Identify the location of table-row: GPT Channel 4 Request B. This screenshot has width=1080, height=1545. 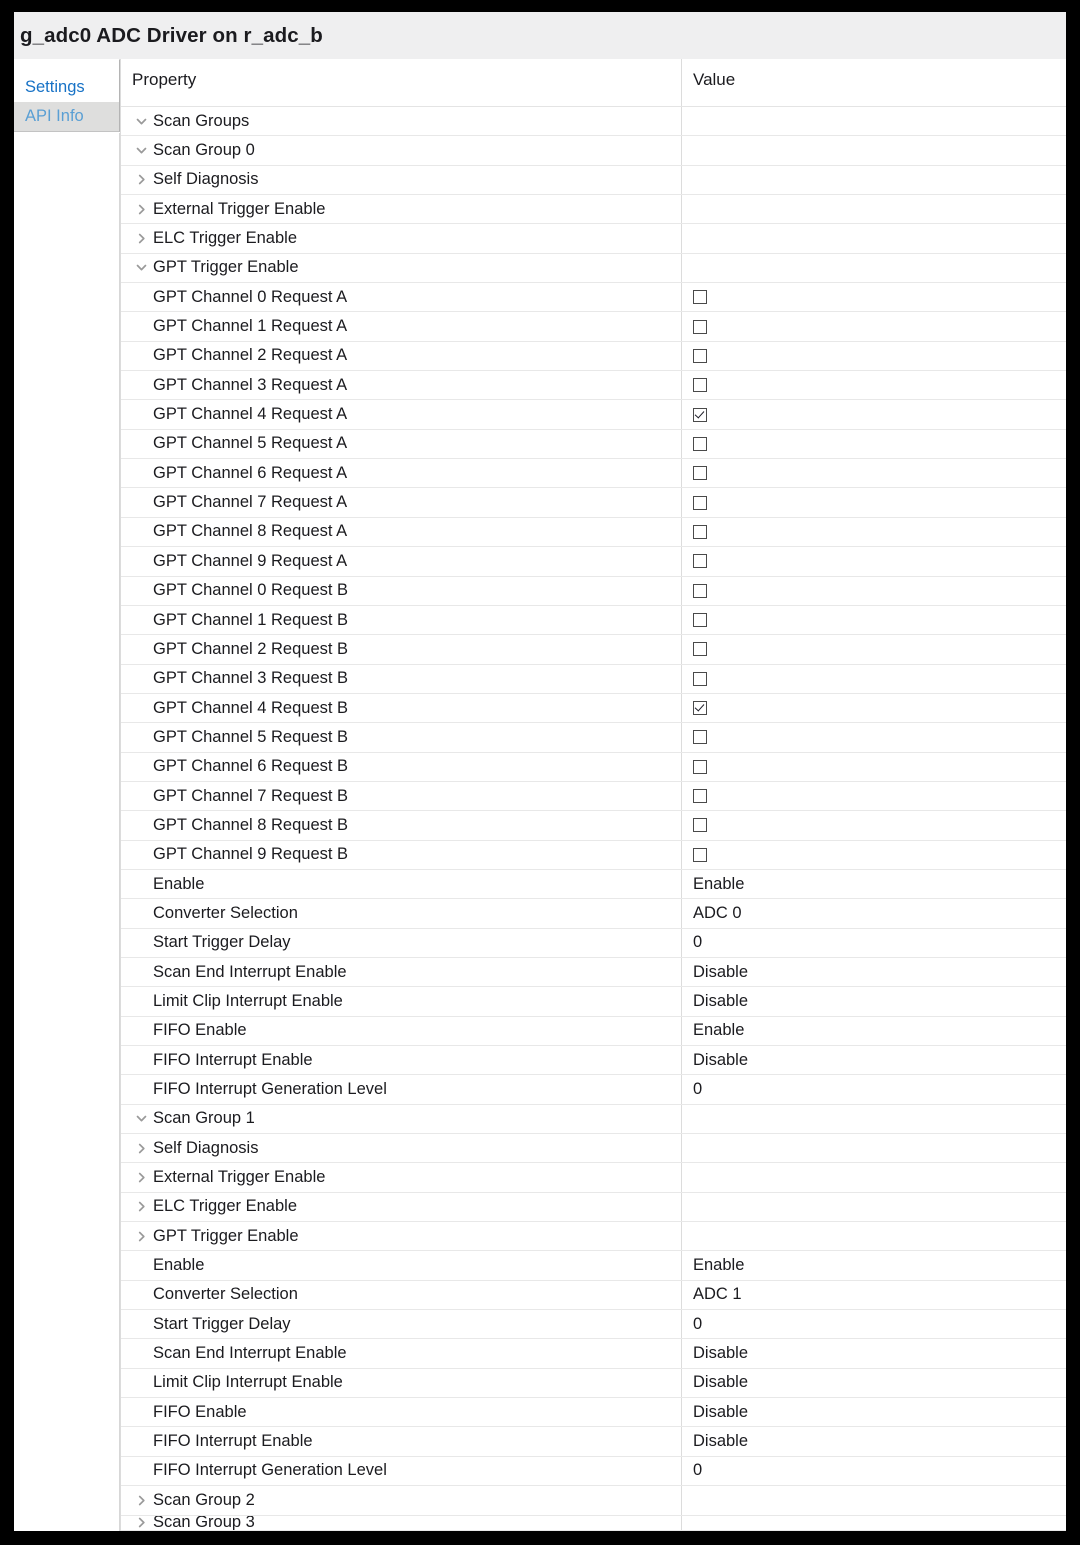
(593, 708).